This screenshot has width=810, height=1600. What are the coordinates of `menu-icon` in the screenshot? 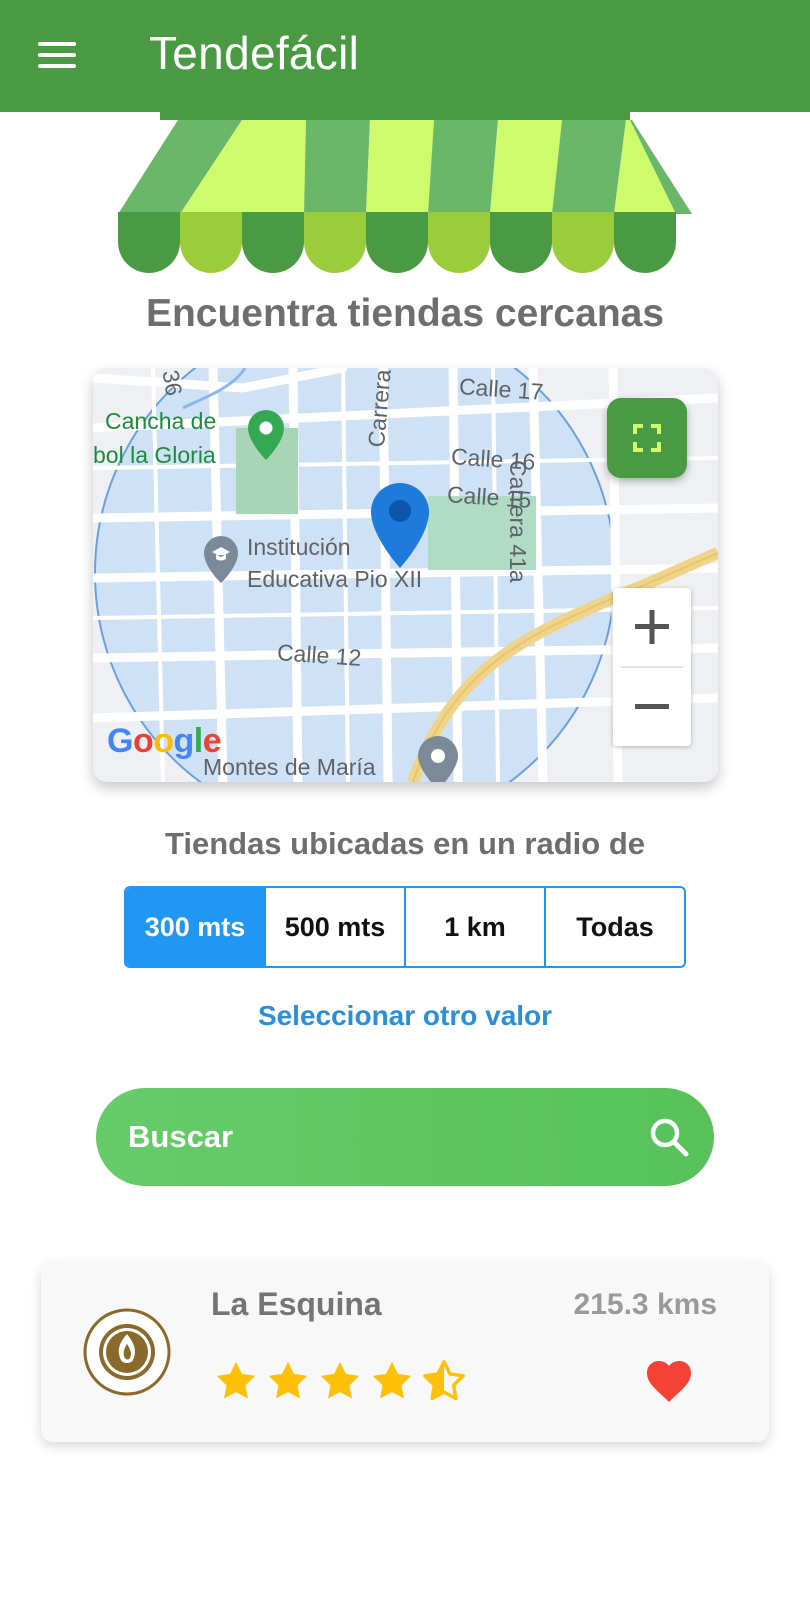 It's located at (58, 56).